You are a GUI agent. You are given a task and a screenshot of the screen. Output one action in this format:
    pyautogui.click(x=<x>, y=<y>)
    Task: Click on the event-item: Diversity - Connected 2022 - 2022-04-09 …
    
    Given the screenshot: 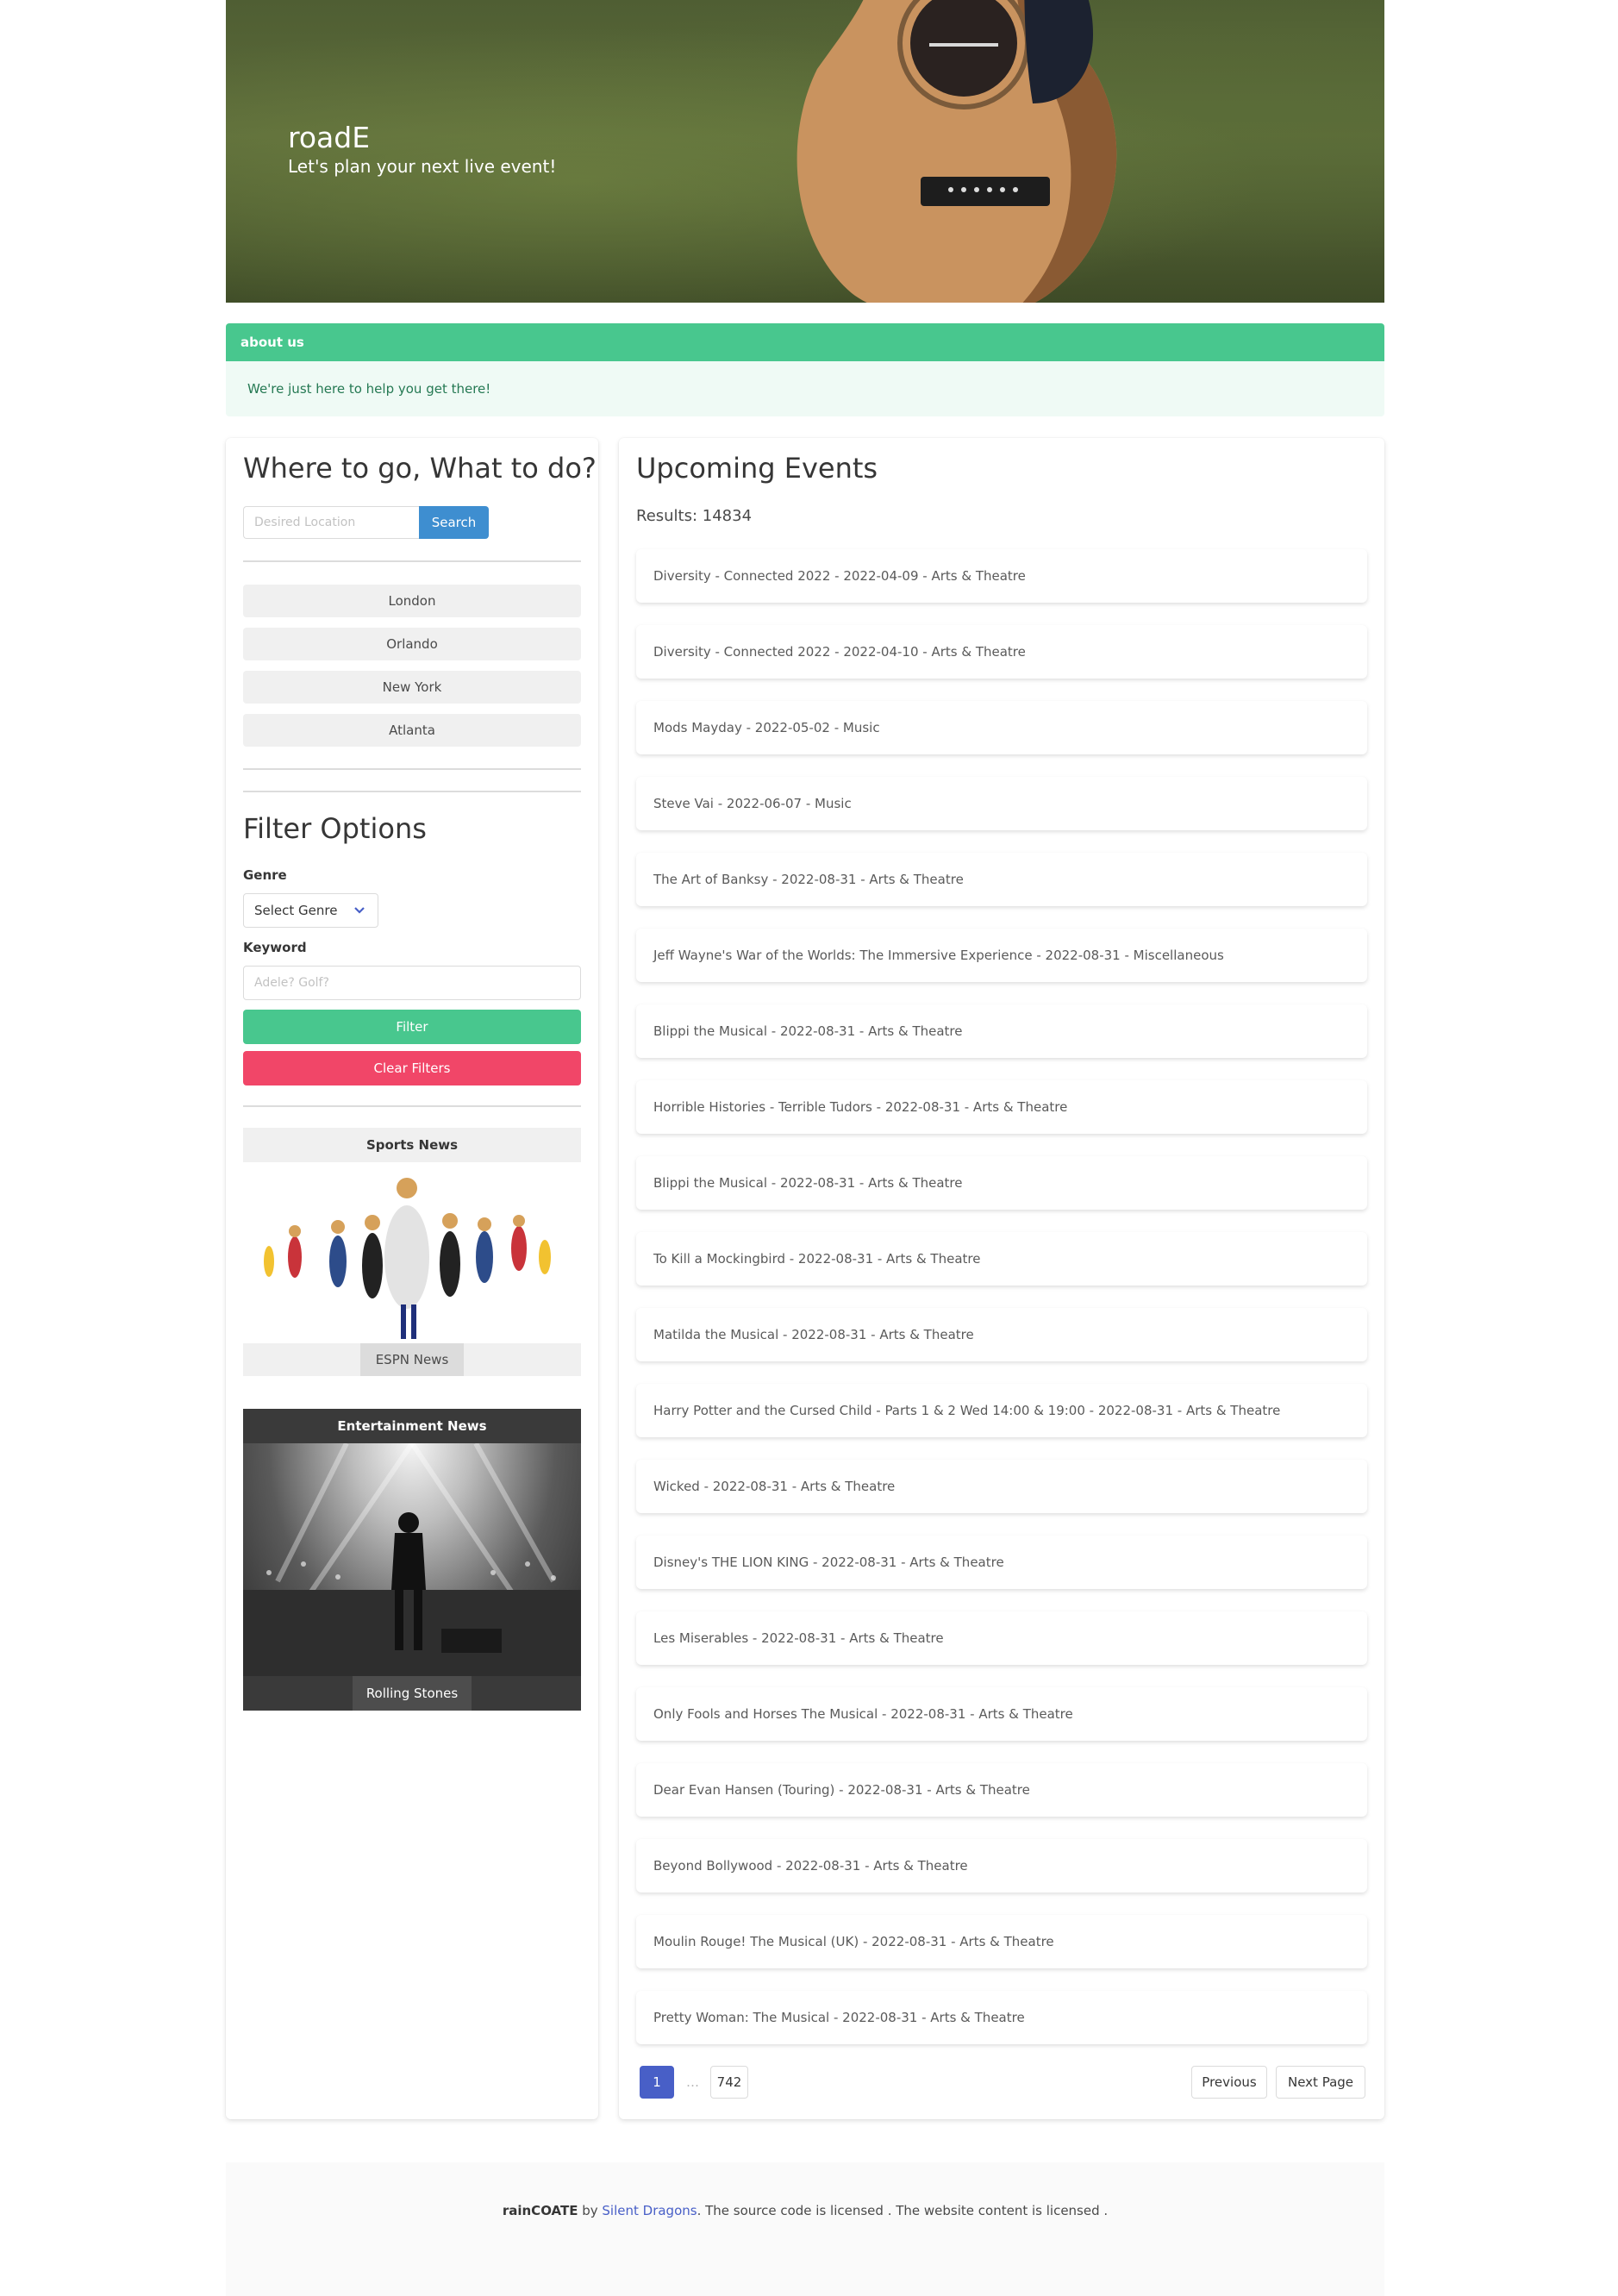 What is the action you would take?
    pyautogui.click(x=1001, y=576)
    